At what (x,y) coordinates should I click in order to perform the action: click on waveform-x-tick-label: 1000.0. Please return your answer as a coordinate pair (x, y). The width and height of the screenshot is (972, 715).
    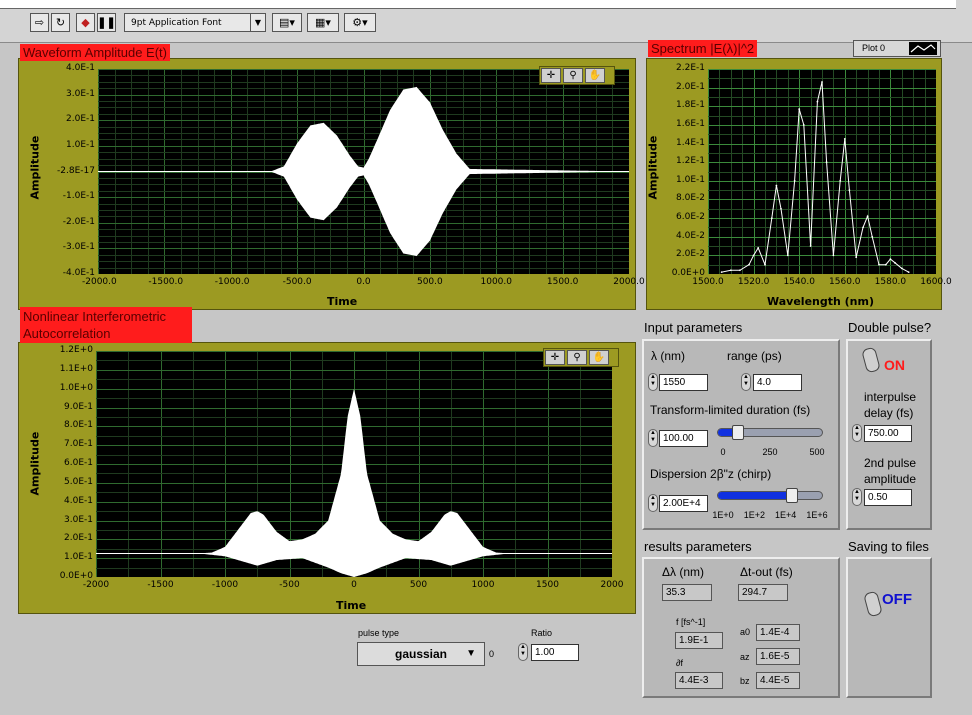
    Looking at the image, I should click on (496, 282).